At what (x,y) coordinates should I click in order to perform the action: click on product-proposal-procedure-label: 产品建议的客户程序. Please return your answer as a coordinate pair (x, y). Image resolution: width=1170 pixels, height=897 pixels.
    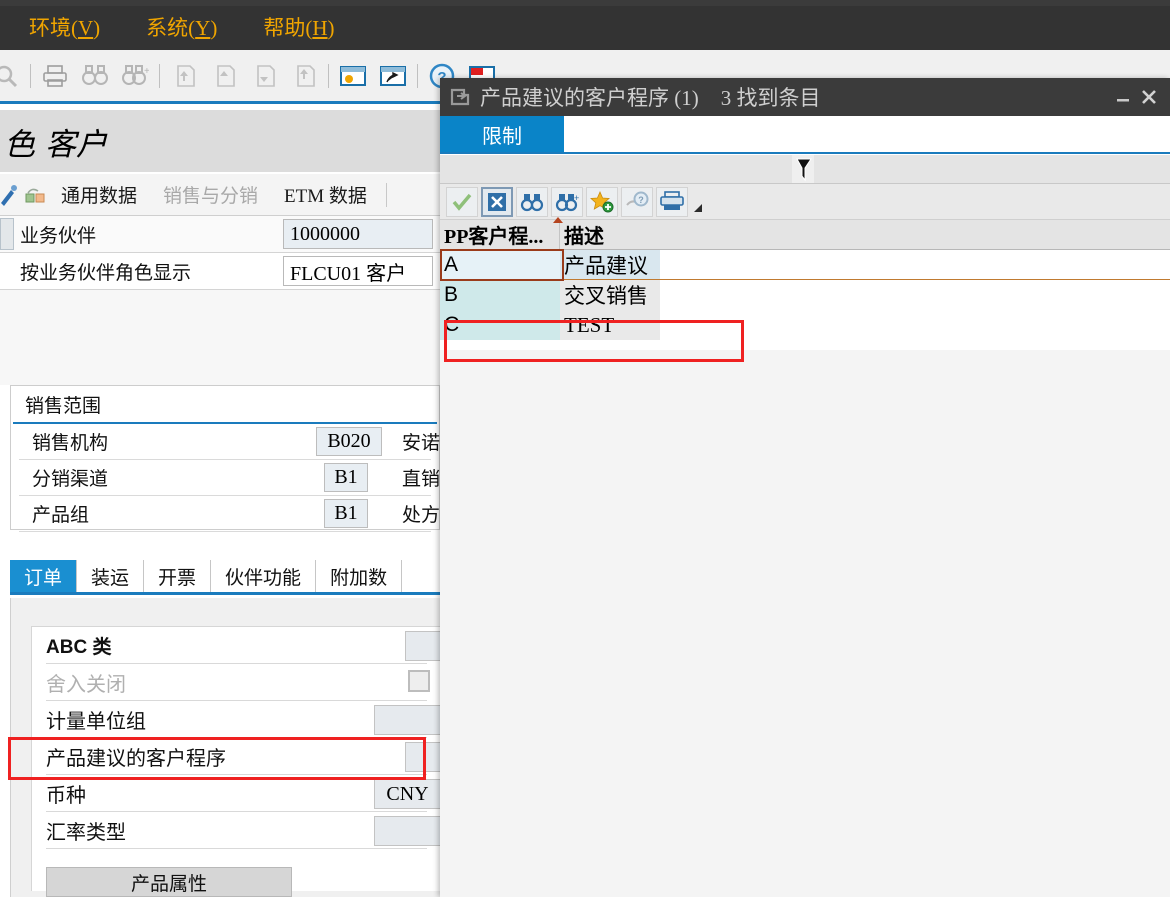
    Looking at the image, I should click on (136, 758).